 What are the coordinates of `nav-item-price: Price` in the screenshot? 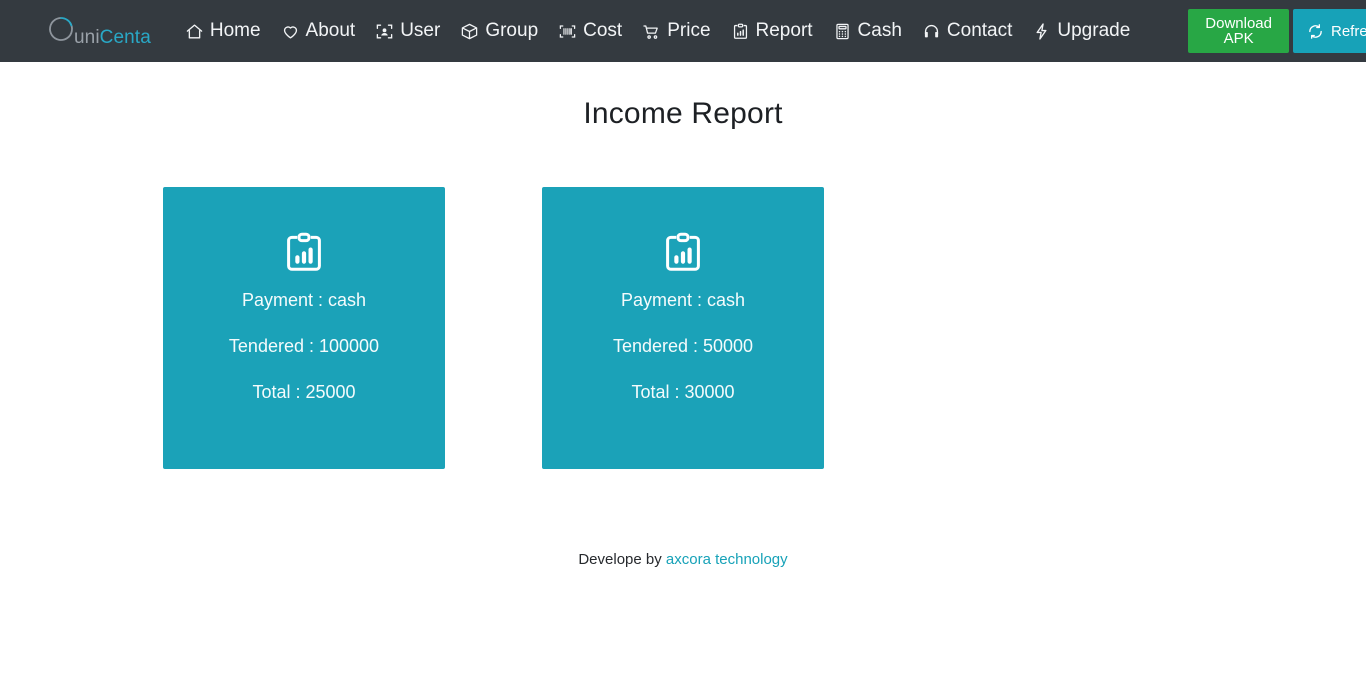 It's located at (676, 31).